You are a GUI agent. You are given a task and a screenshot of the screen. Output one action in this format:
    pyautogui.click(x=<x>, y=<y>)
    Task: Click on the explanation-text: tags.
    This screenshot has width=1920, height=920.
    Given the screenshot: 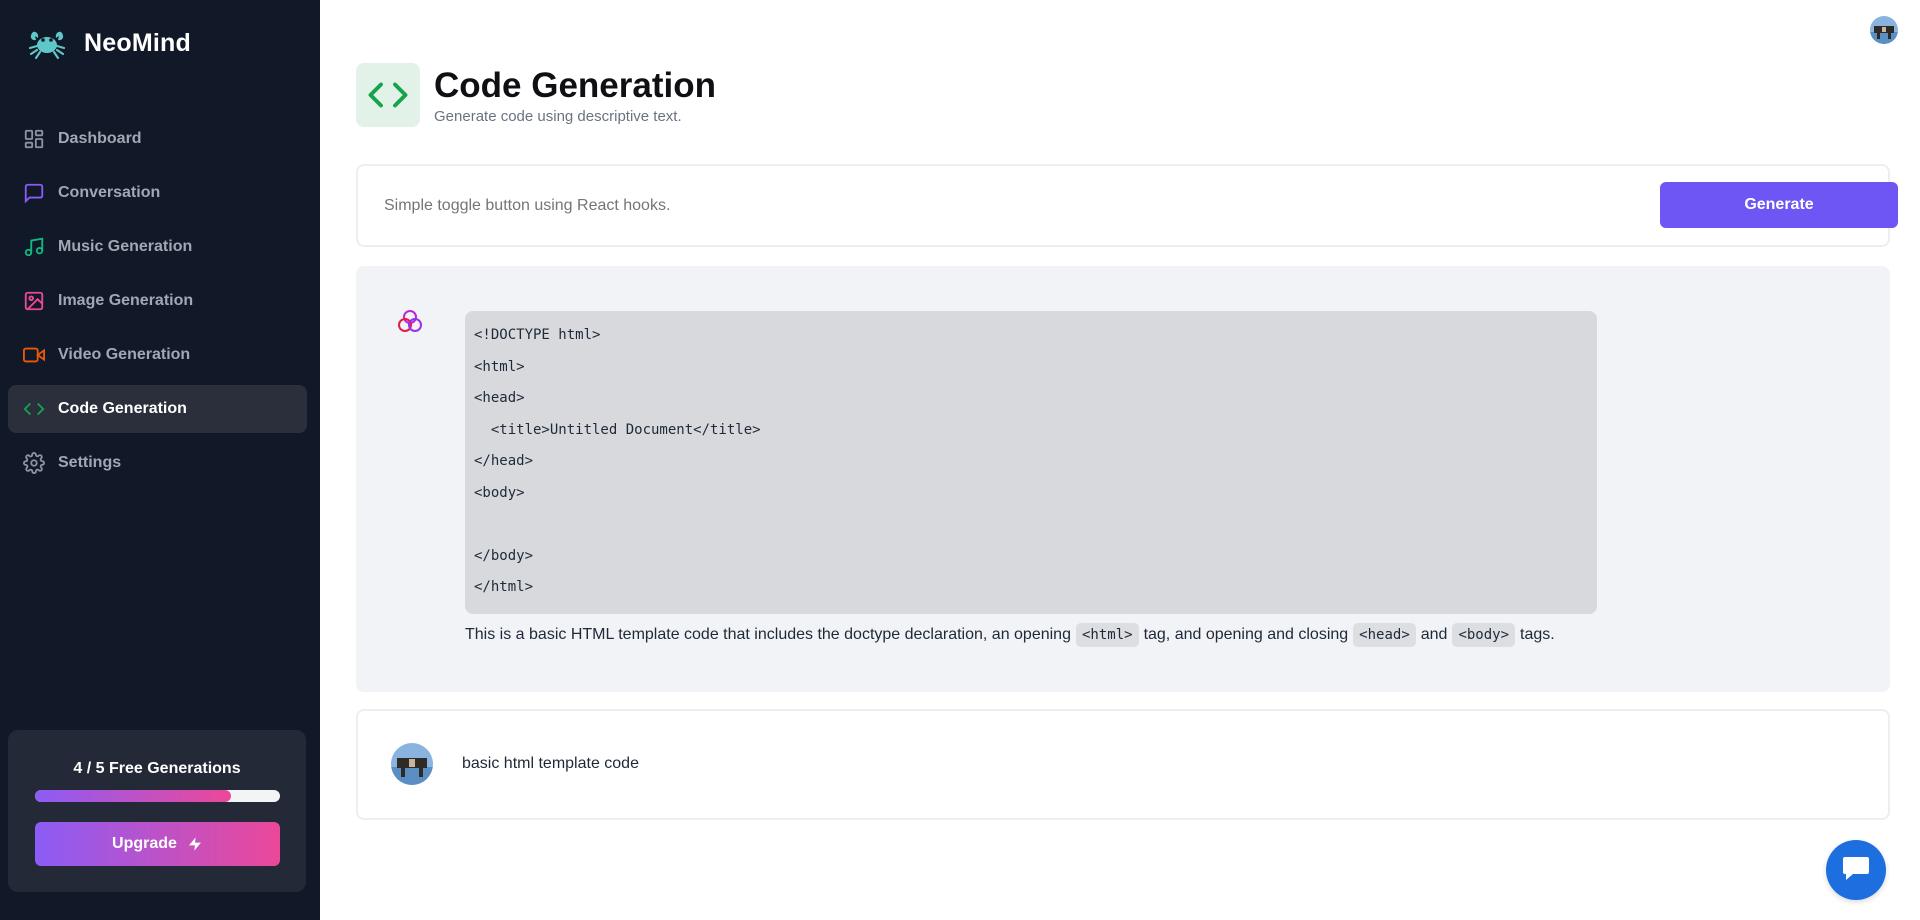 What is the action you would take?
    pyautogui.click(x=1537, y=634)
    